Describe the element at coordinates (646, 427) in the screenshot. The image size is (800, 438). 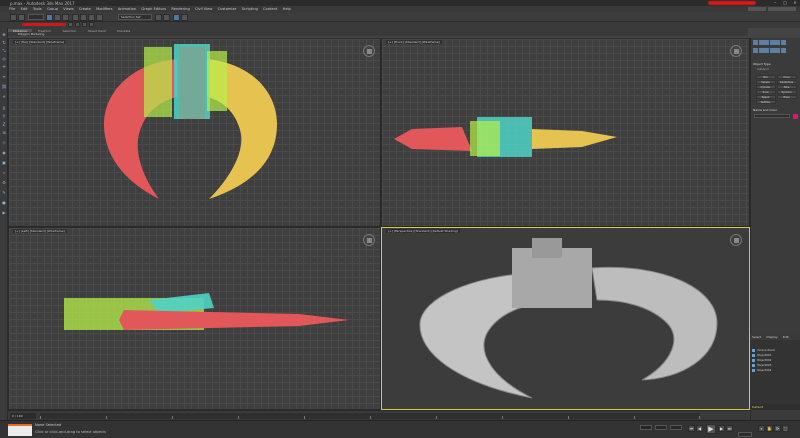
I see `x-coordinate-field` at that location.